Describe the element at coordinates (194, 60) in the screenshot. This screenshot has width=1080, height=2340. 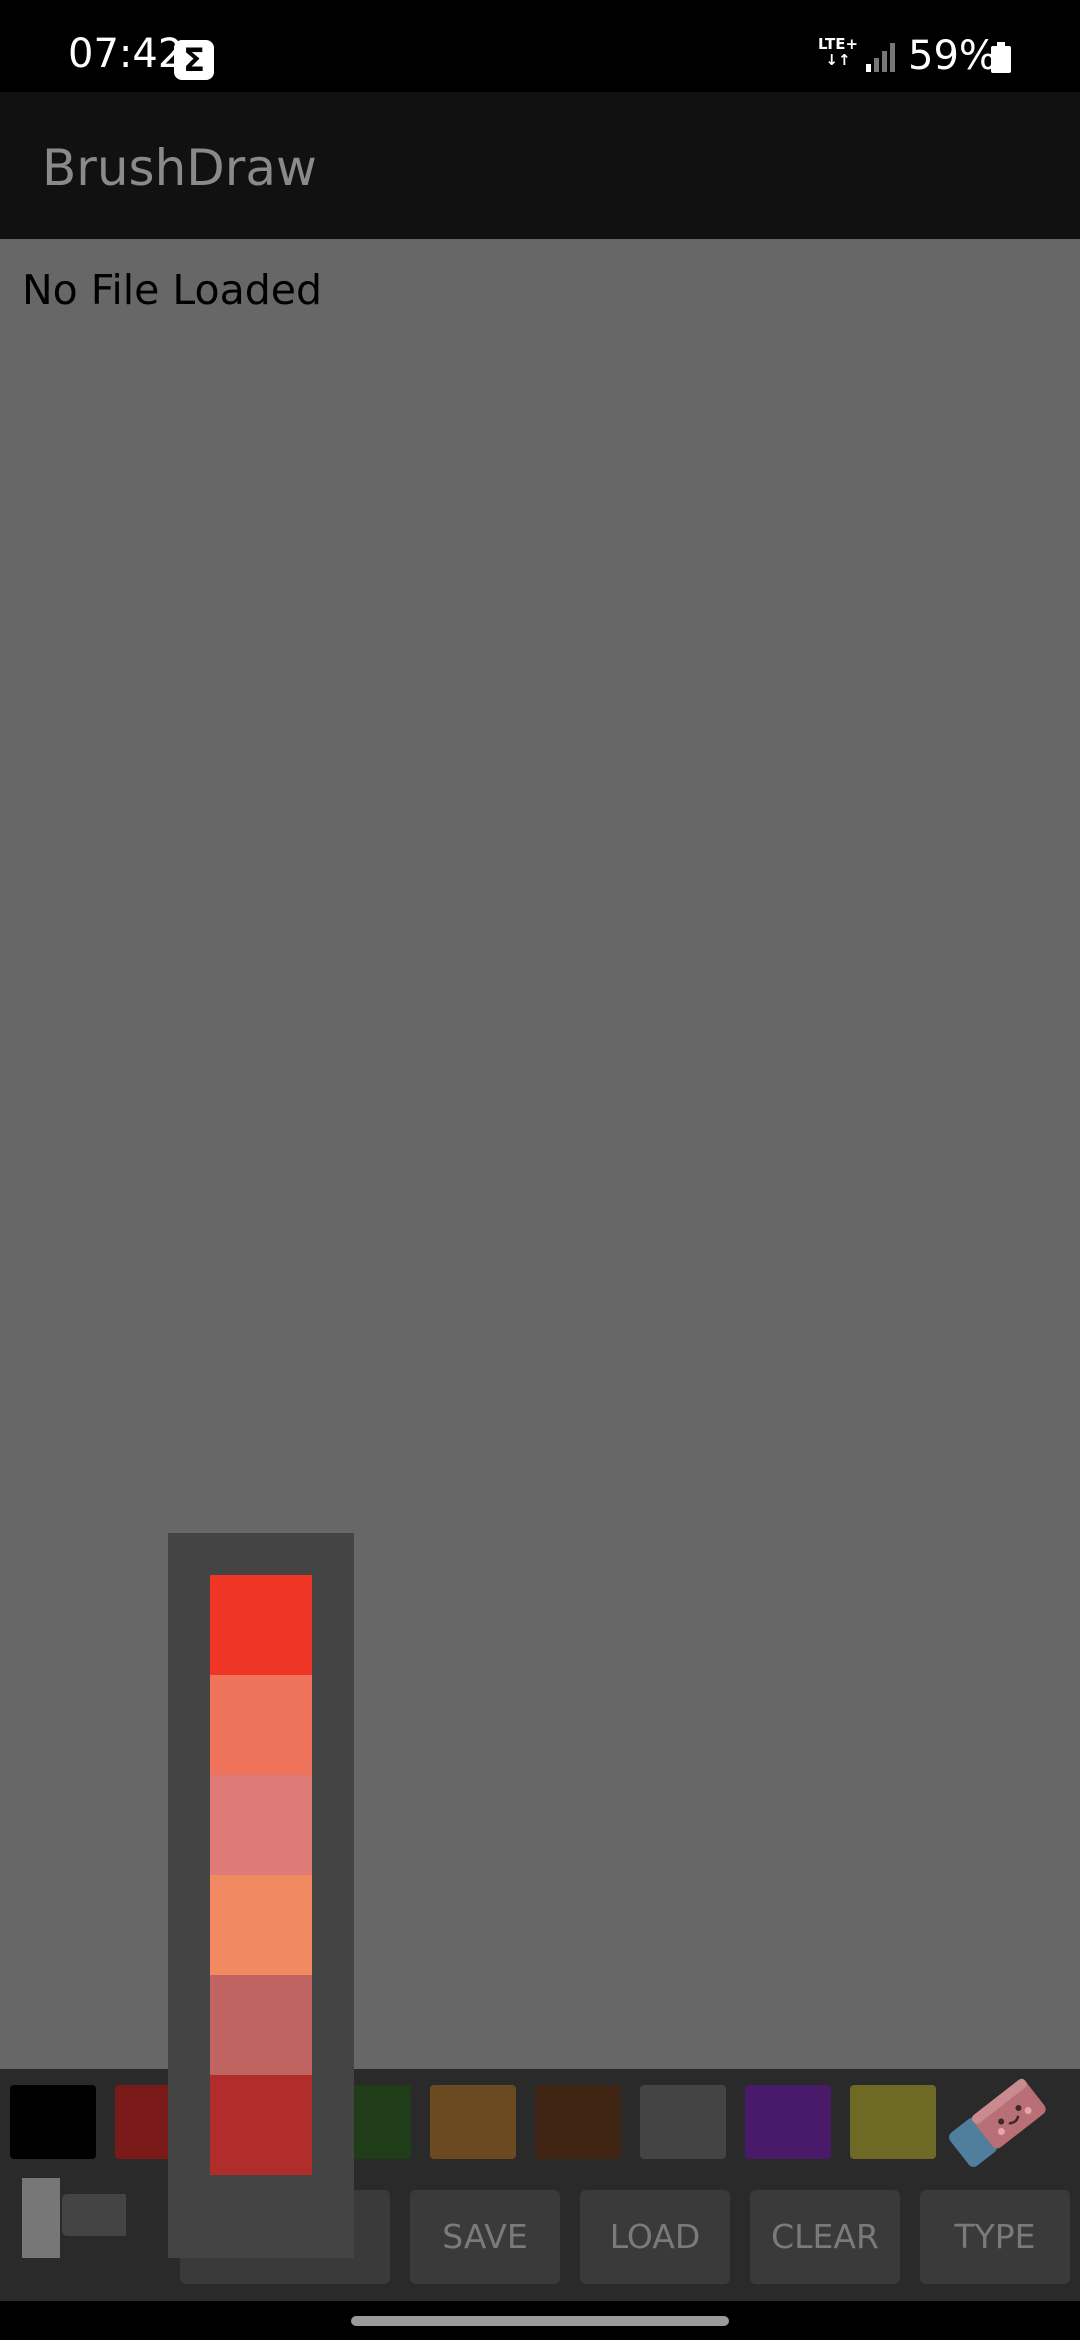
I see `sigma-icon: Σ` at that location.